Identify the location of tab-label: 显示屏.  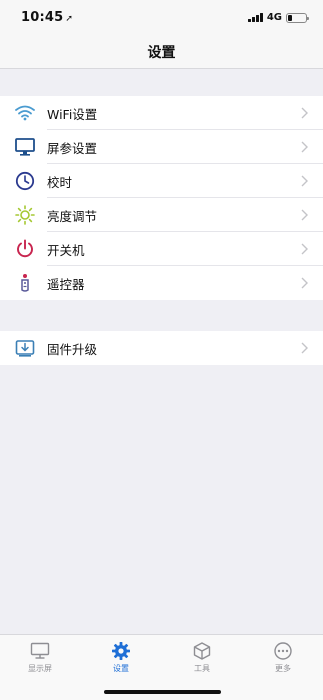
(40, 668).